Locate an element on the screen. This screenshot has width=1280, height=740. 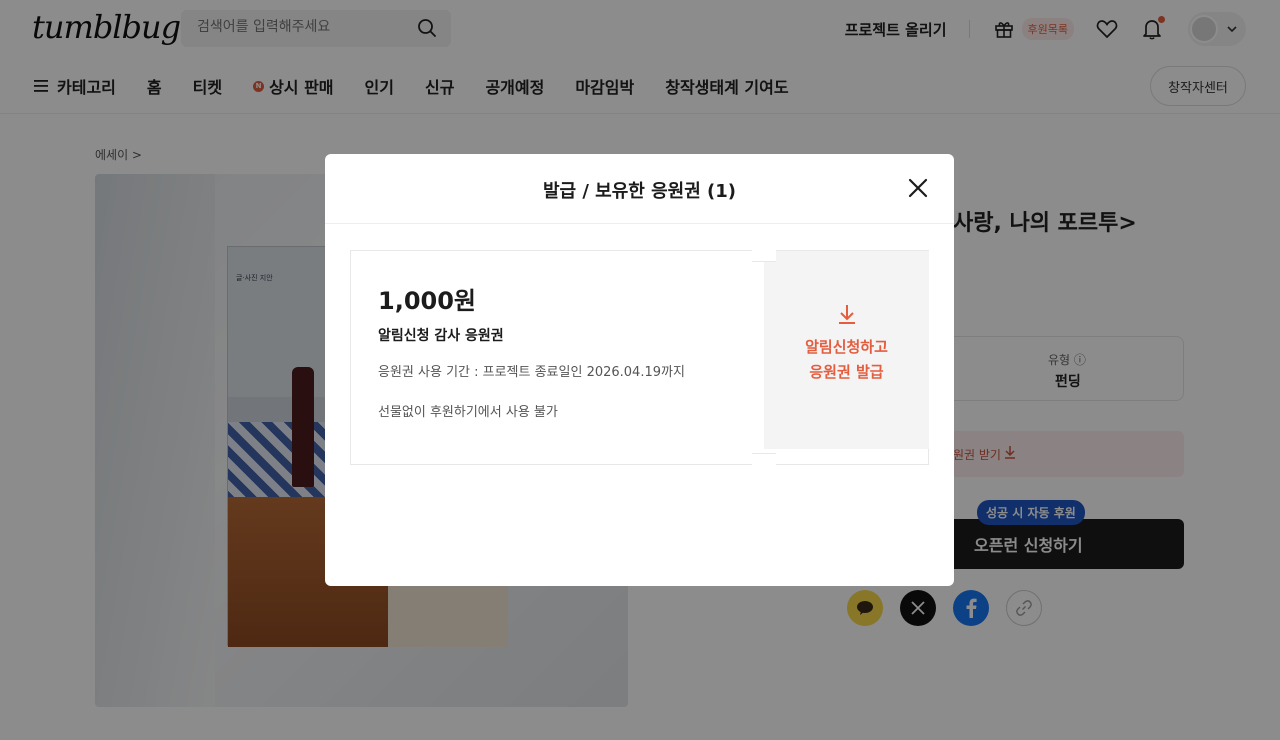
modal-title: 발급 / 보유한 응원권 (1) is located at coordinates (639, 191).